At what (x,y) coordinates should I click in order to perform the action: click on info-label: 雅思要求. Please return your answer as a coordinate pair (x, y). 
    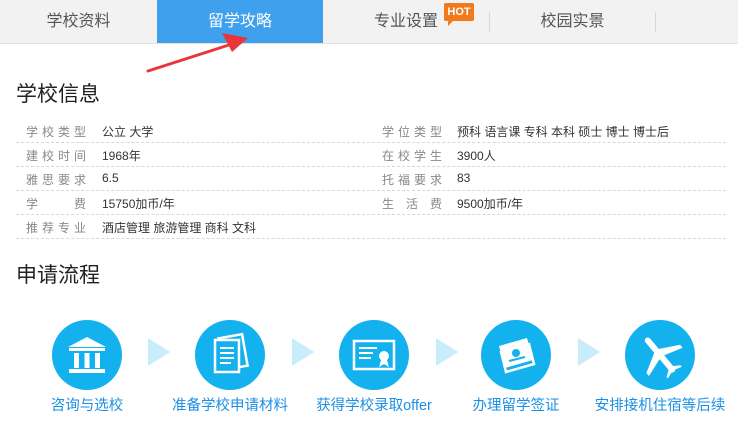
    Looking at the image, I should click on (56, 180).